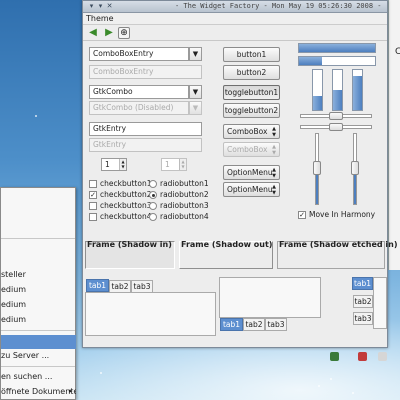  I want to click on combo-box-entry-disabled: ComboBoxEntry, so click(145, 72).